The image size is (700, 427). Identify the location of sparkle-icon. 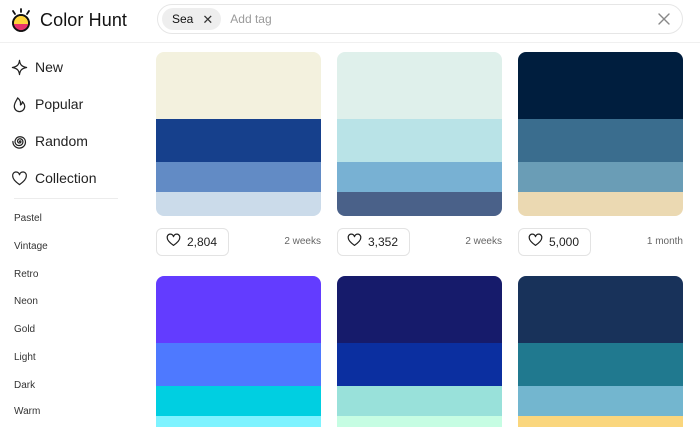
(19, 67).